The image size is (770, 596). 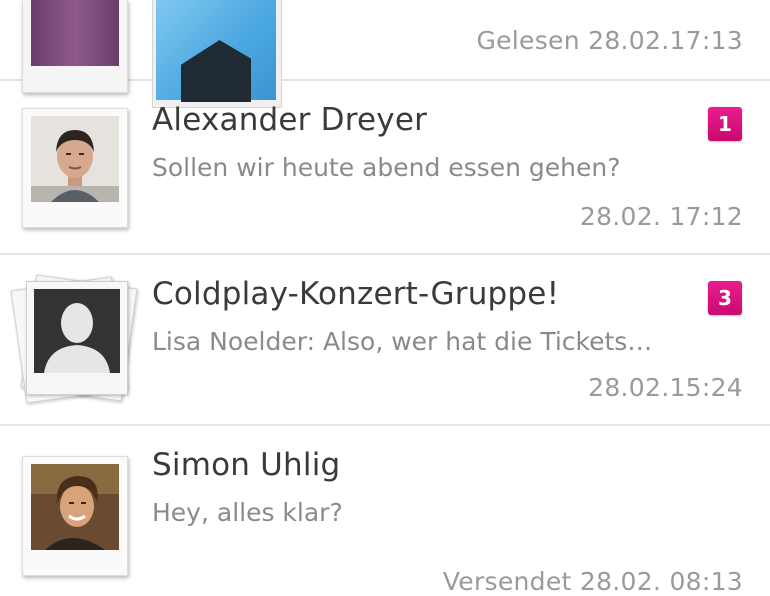 What do you see at coordinates (665, 387) in the screenshot?
I see `message-time: 28.02.15:24` at bounding box center [665, 387].